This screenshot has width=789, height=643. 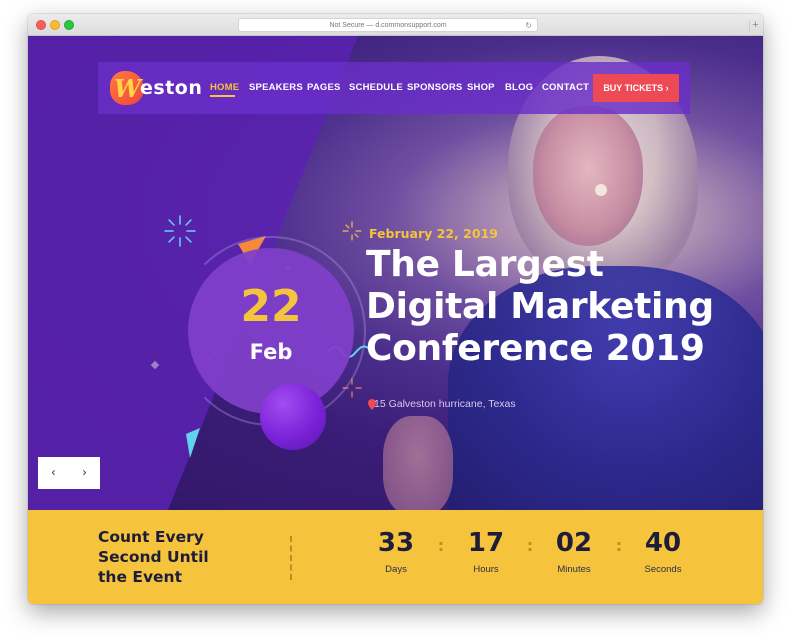 I want to click on burst-icon-small, so click(x=352, y=231).